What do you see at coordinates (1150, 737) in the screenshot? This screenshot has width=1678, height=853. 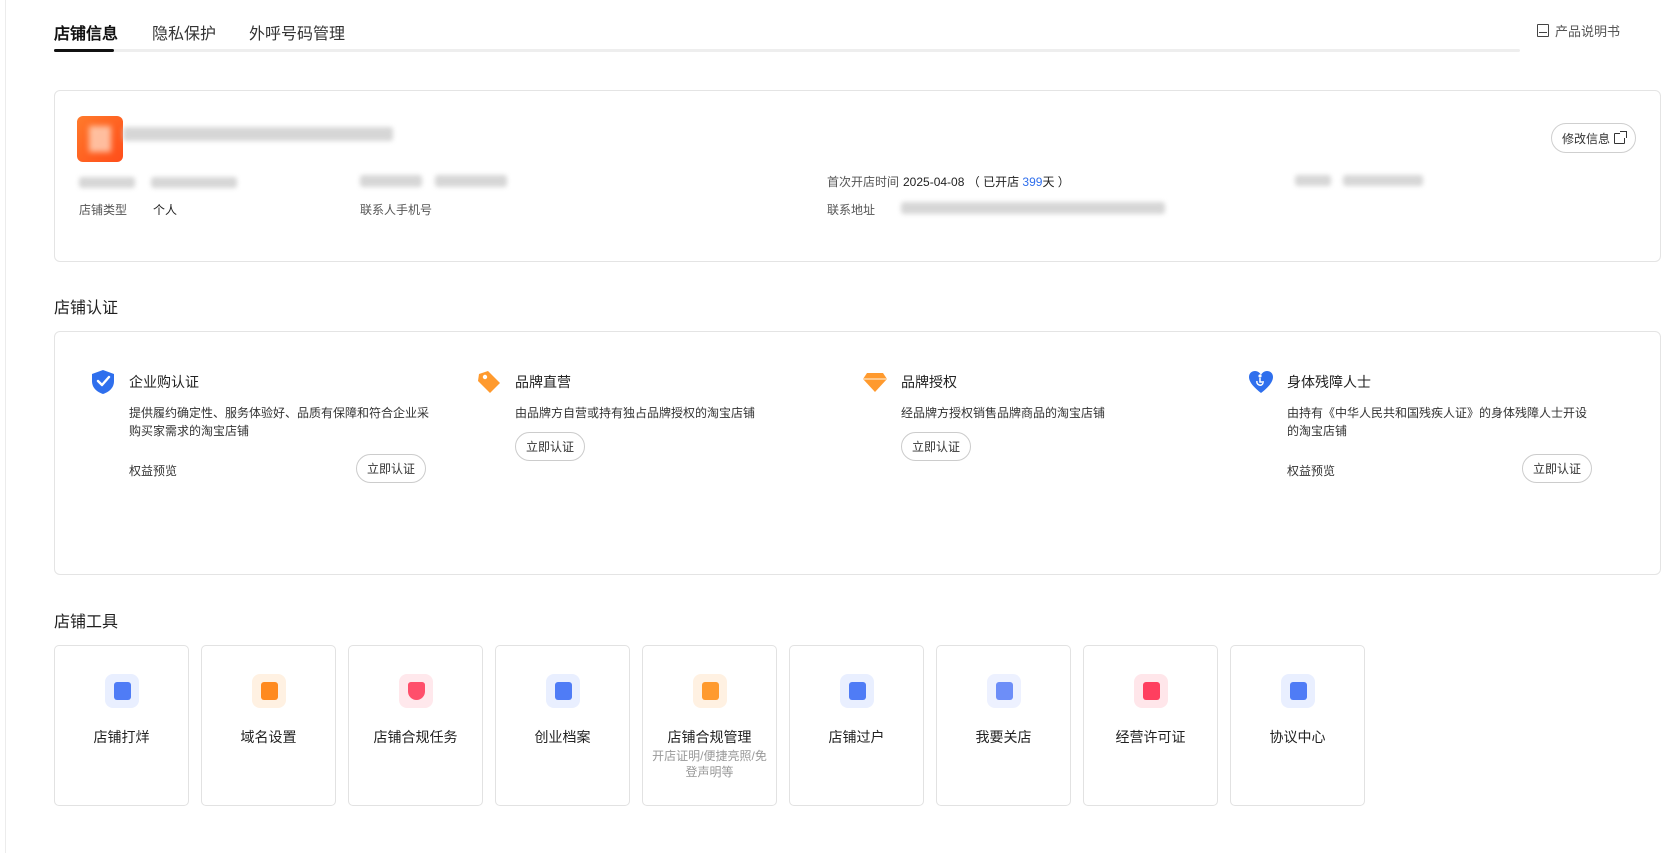 I see `tool-label: 经营许可证` at bounding box center [1150, 737].